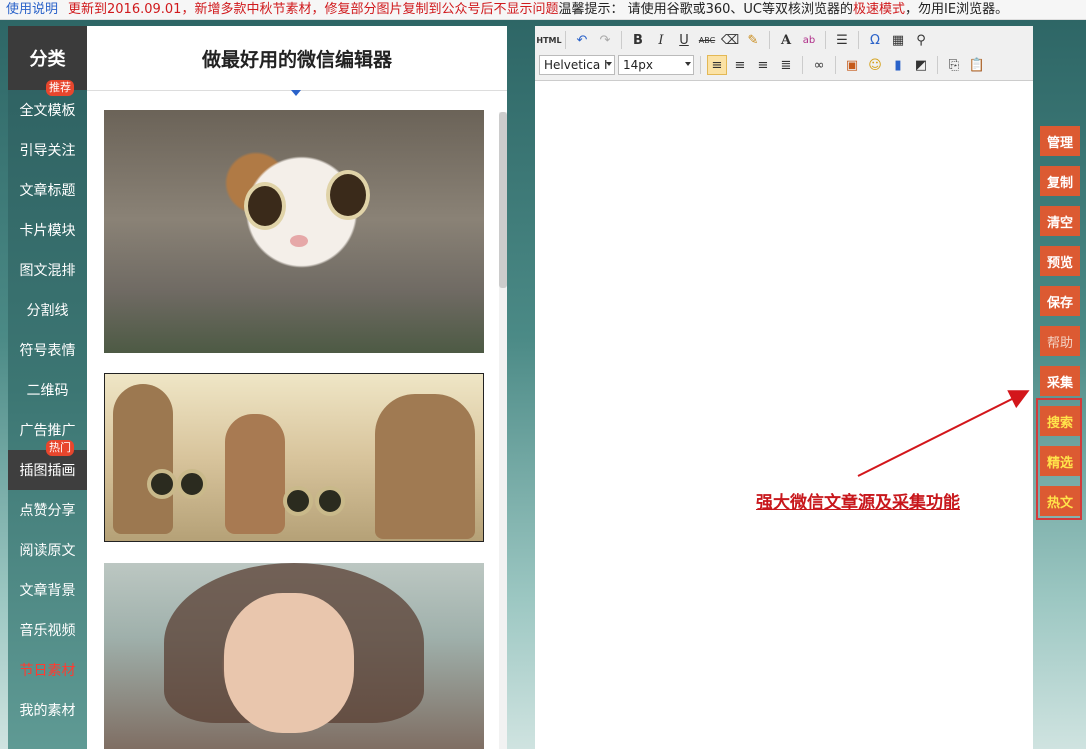 This screenshot has height=749, width=1086. Describe the element at coordinates (858, 503) in the screenshot. I see `annotation-caption: 强大微信文章源及采集功能` at that location.